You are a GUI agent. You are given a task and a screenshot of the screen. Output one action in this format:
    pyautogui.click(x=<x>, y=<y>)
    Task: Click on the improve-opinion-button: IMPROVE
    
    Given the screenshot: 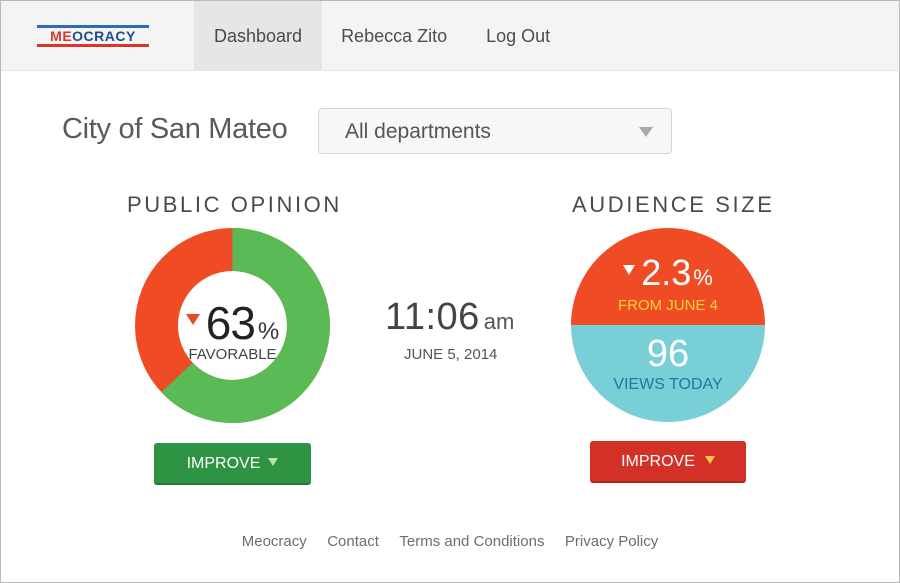 What is the action you would take?
    pyautogui.click(x=232, y=464)
    